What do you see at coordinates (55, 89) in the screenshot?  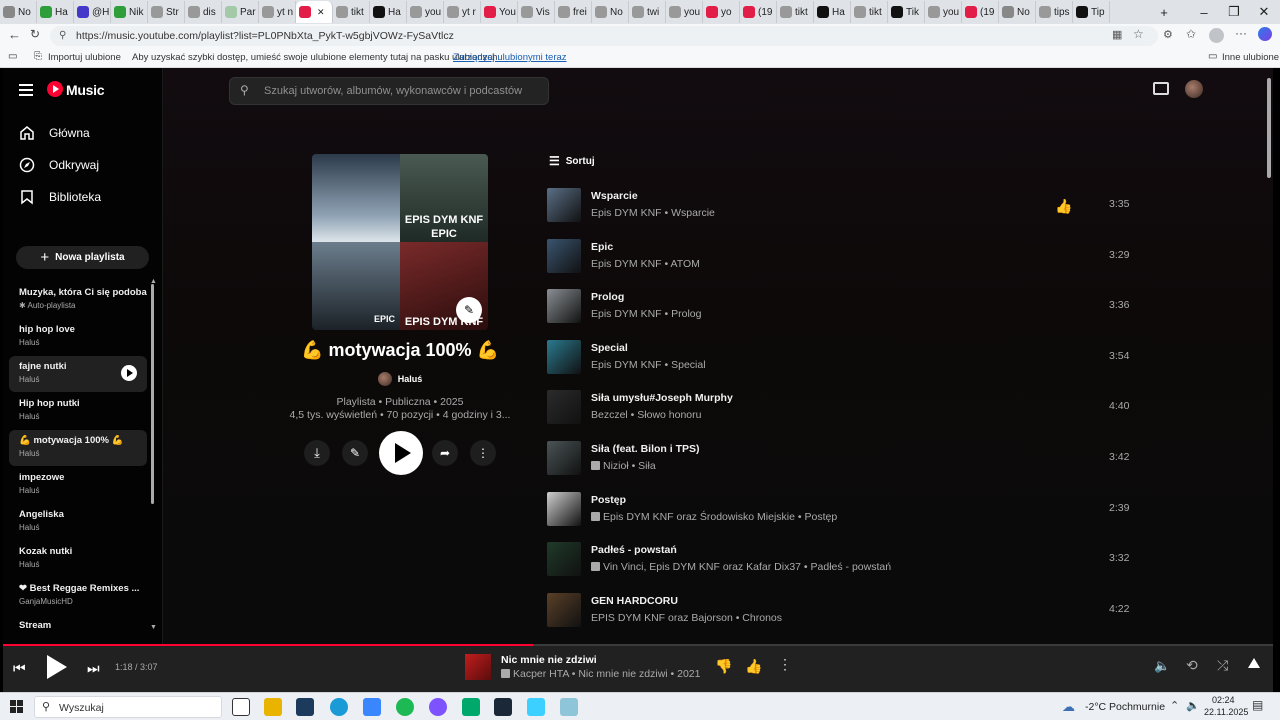 I see `youtube-music-logo-icon` at bounding box center [55, 89].